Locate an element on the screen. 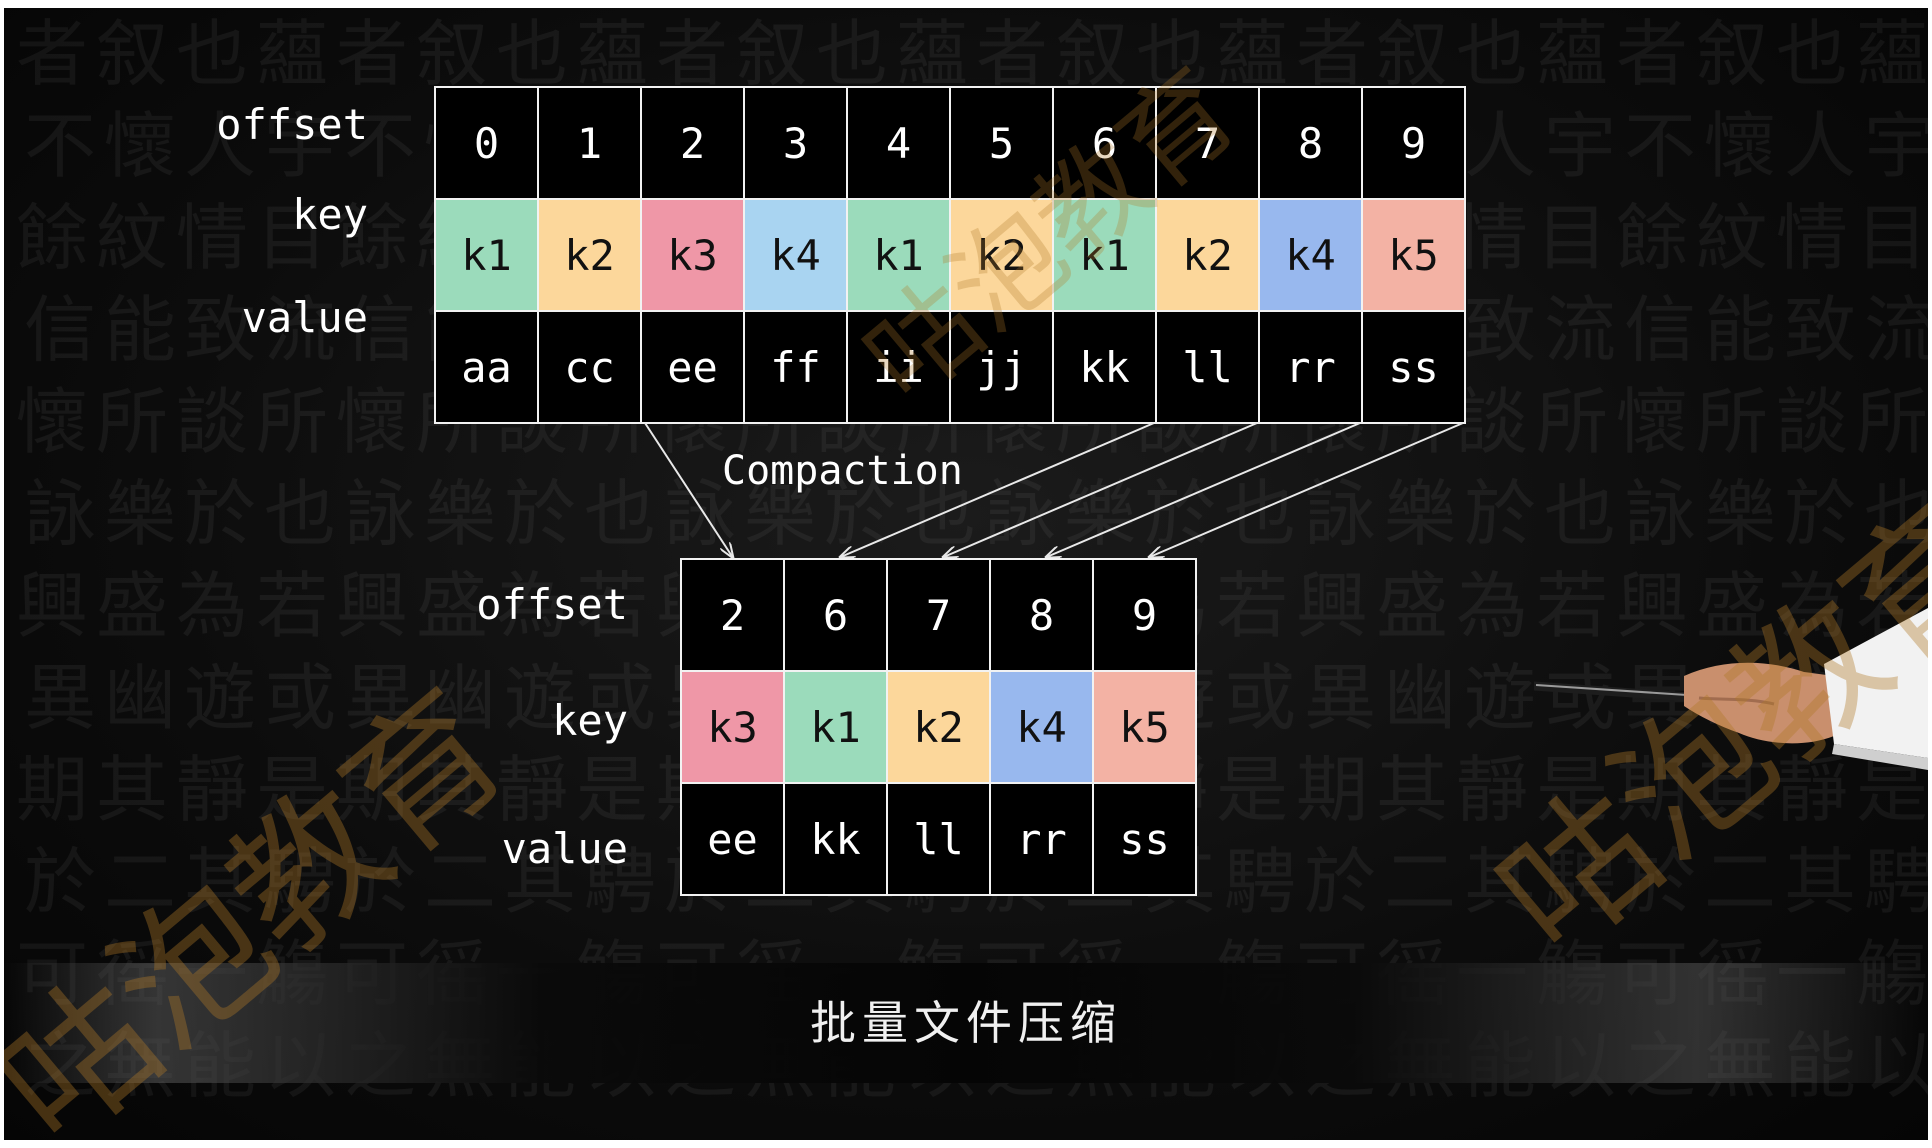 The image size is (1932, 1148). bottom-value-cell: kk is located at coordinates (835, 839).